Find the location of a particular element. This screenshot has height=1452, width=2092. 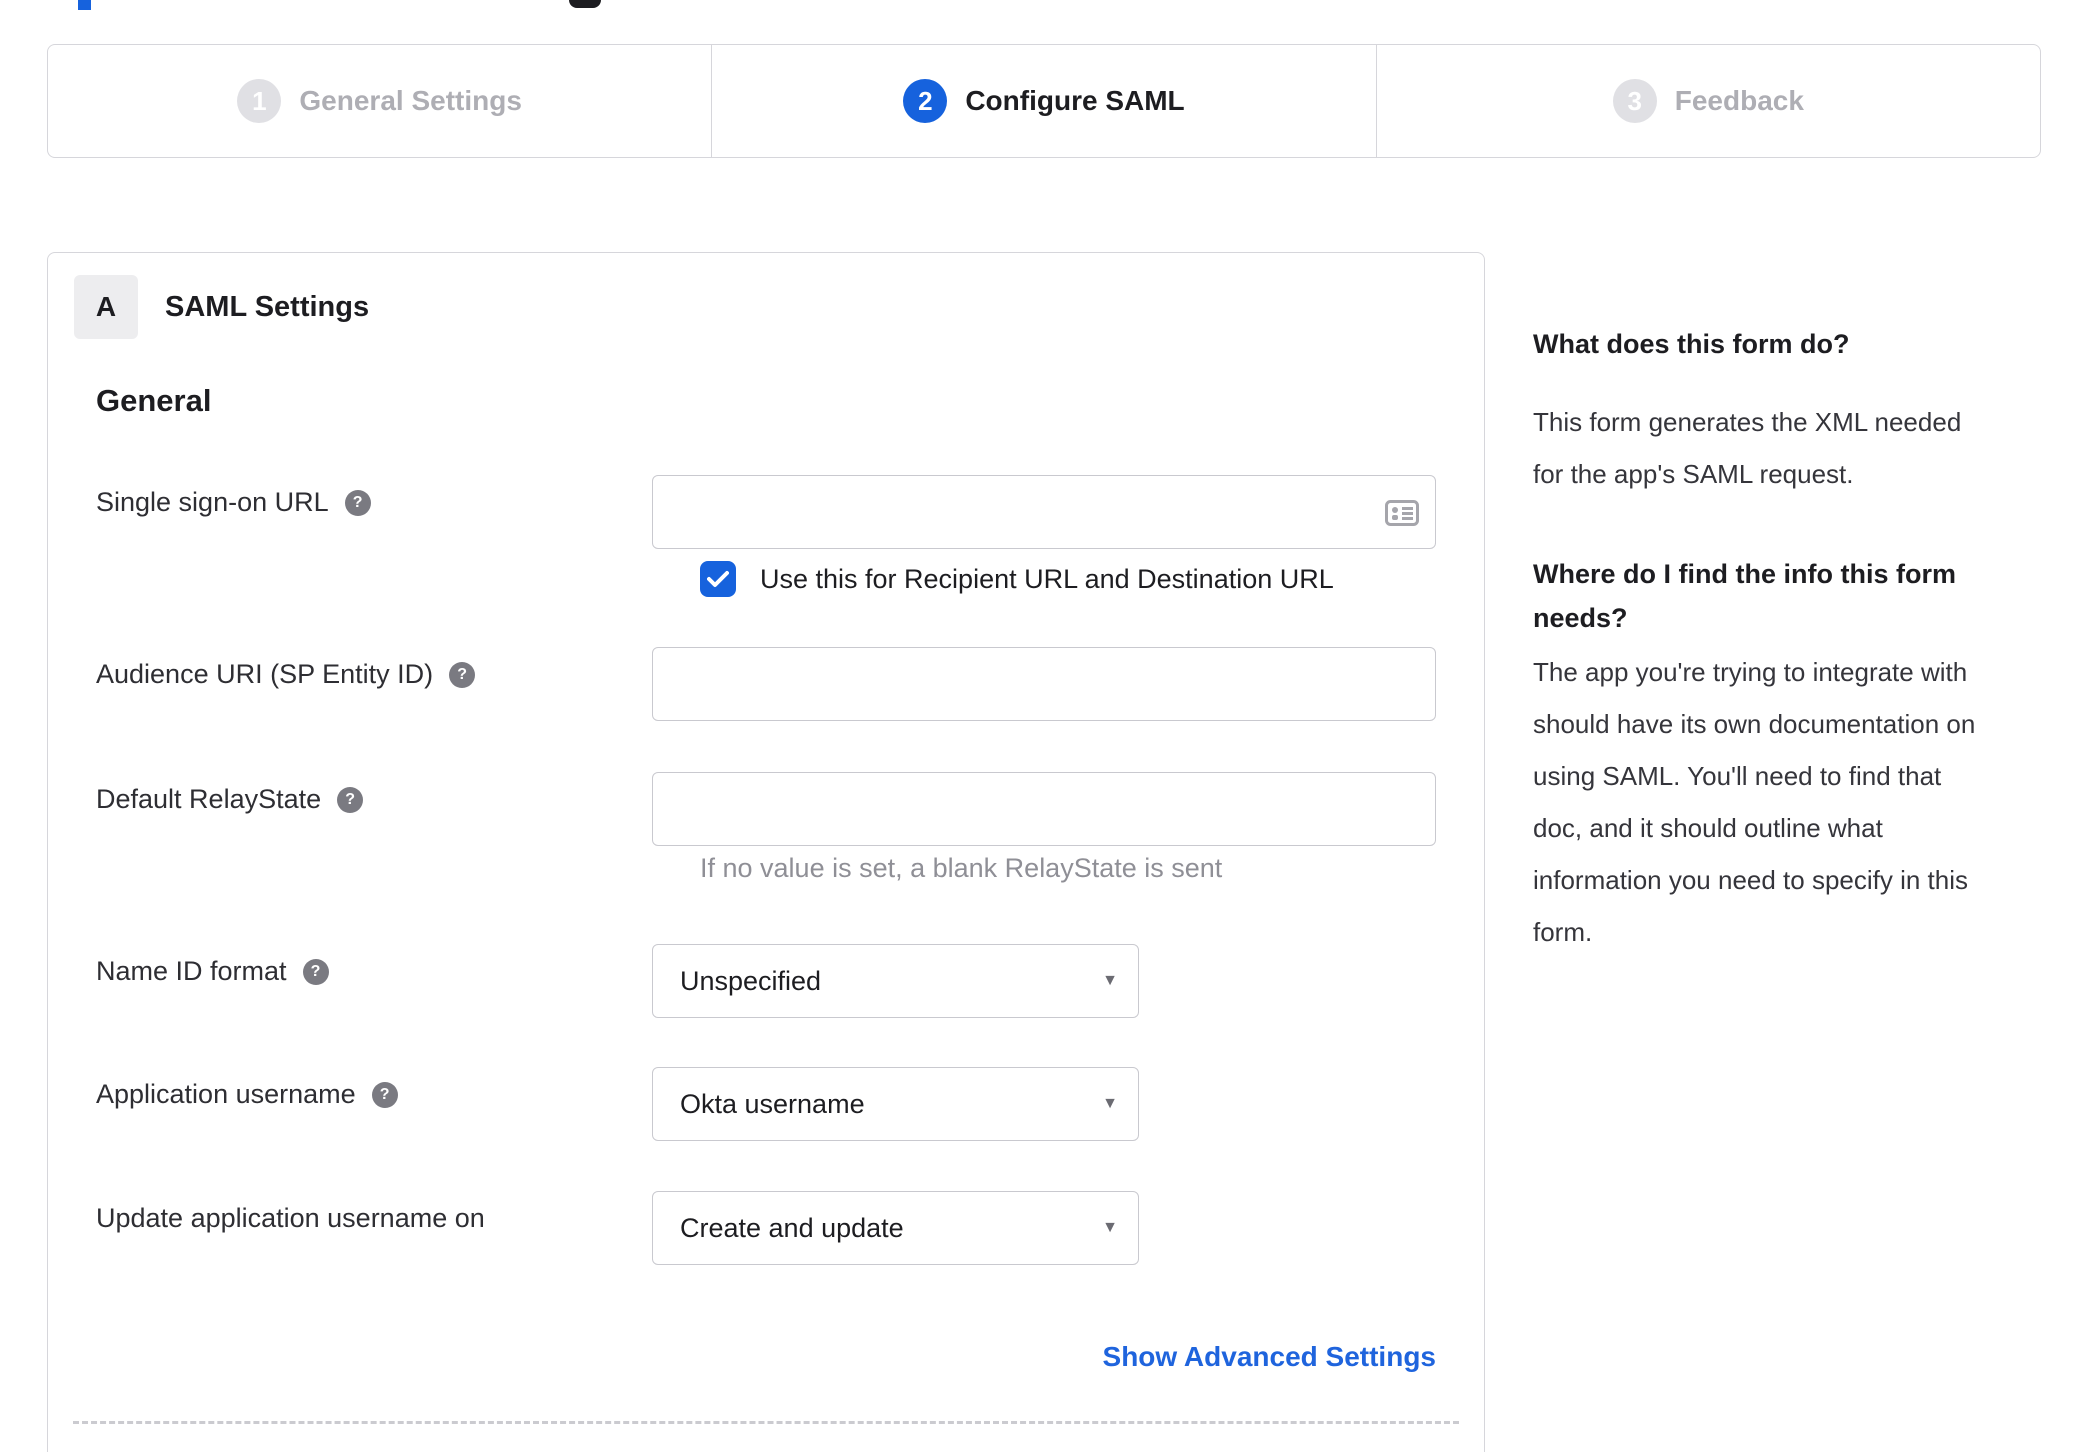

name-id-format-select: Unspecified ▼ is located at coordinates (895, 981).